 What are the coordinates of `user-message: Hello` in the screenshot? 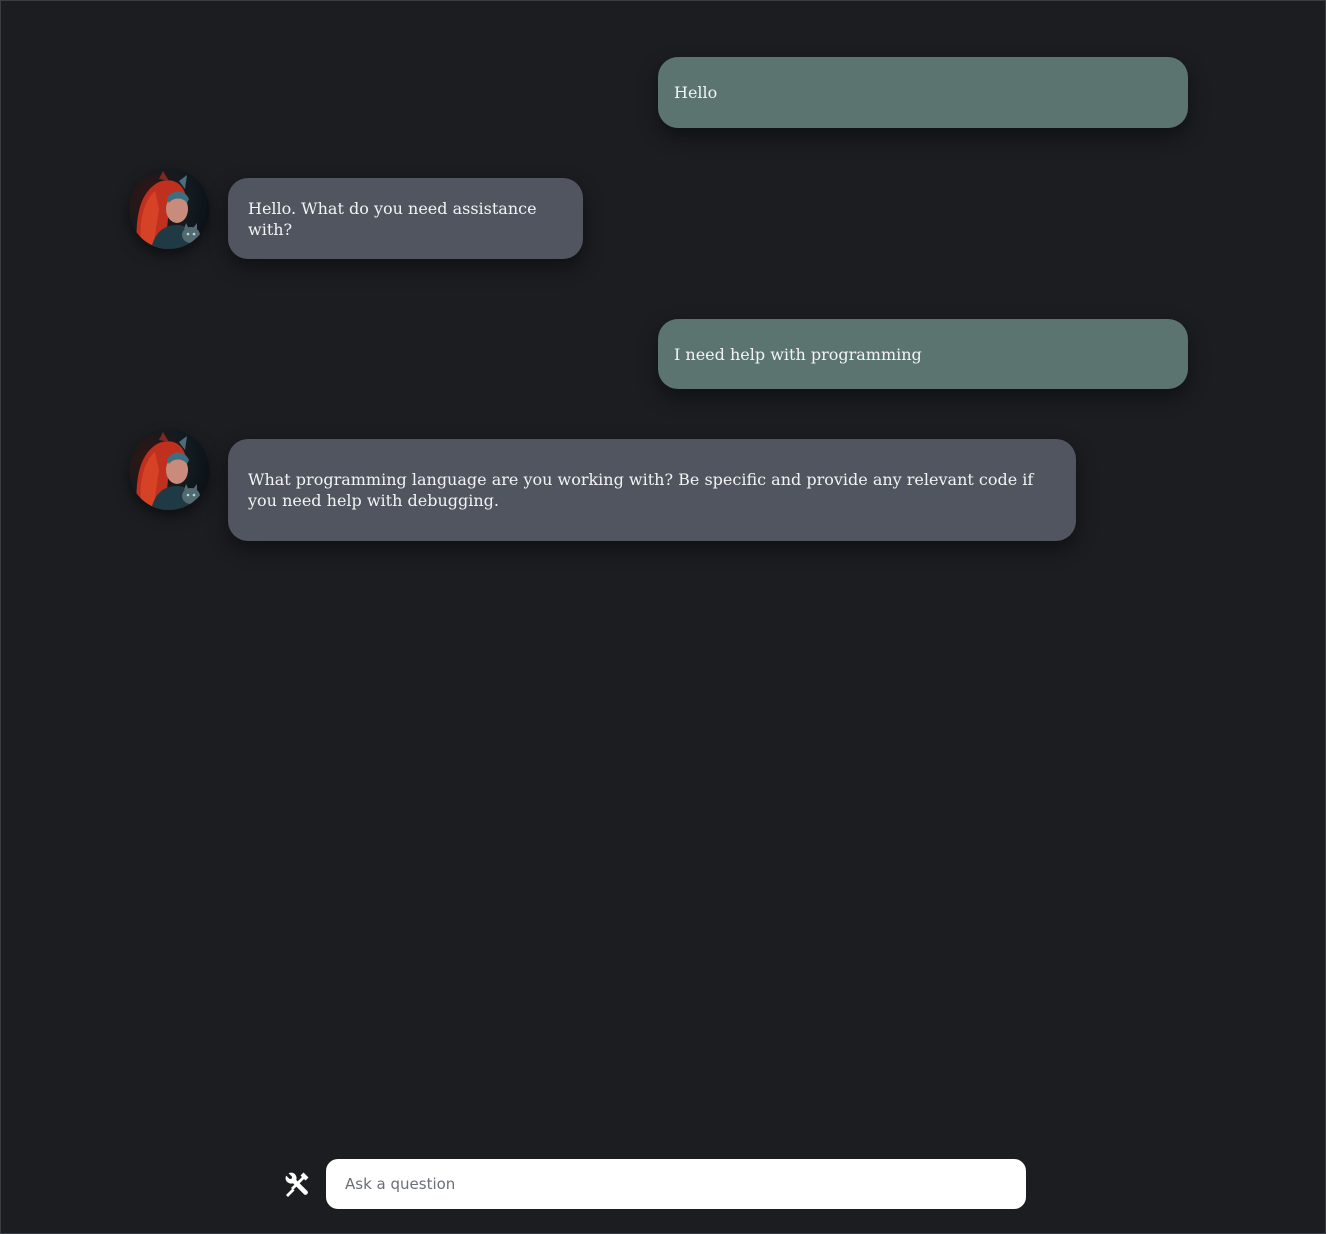 It's located at (923, 92).